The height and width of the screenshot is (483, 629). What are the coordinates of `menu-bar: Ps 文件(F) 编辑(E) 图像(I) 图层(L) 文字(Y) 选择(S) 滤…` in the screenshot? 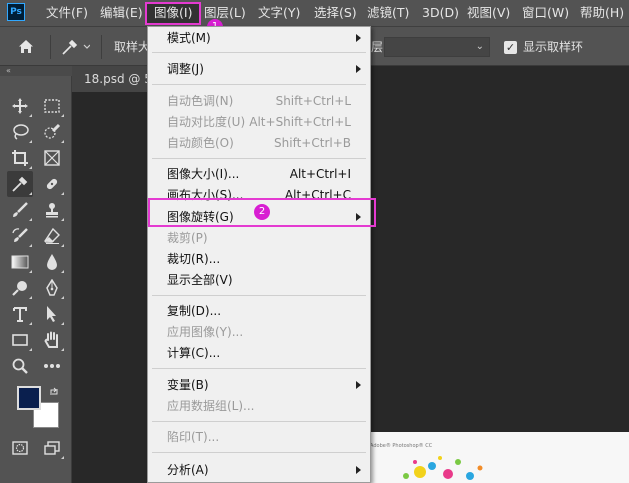 It's located at (314, 17).